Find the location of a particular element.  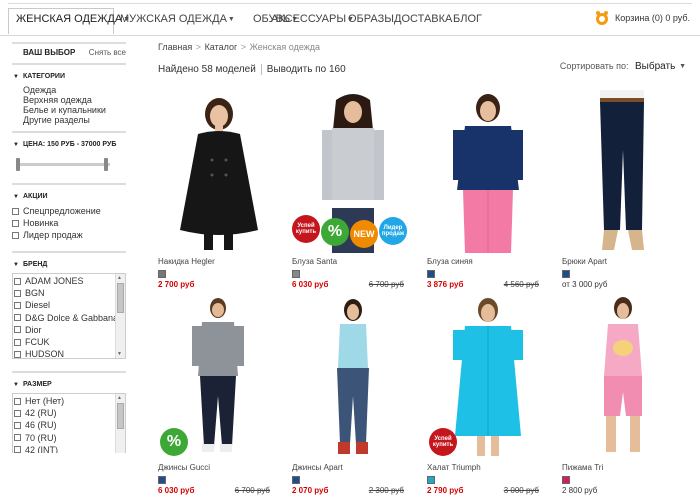

category-link: Белье и купальники is located at coordinates (69, 110).